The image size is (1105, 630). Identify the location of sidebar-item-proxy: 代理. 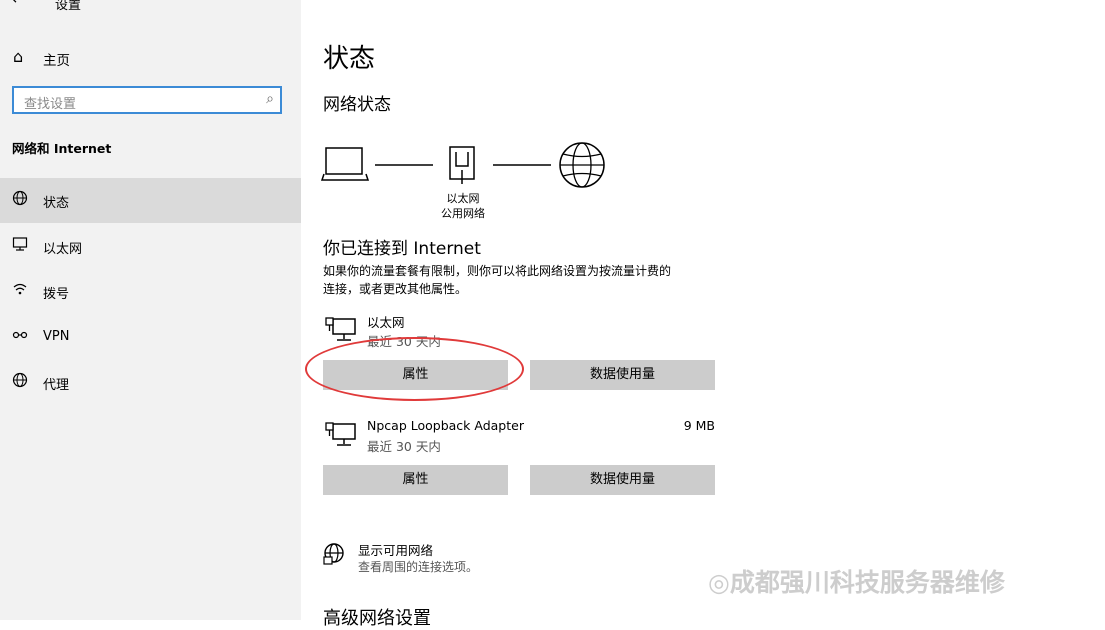
(150, 382).